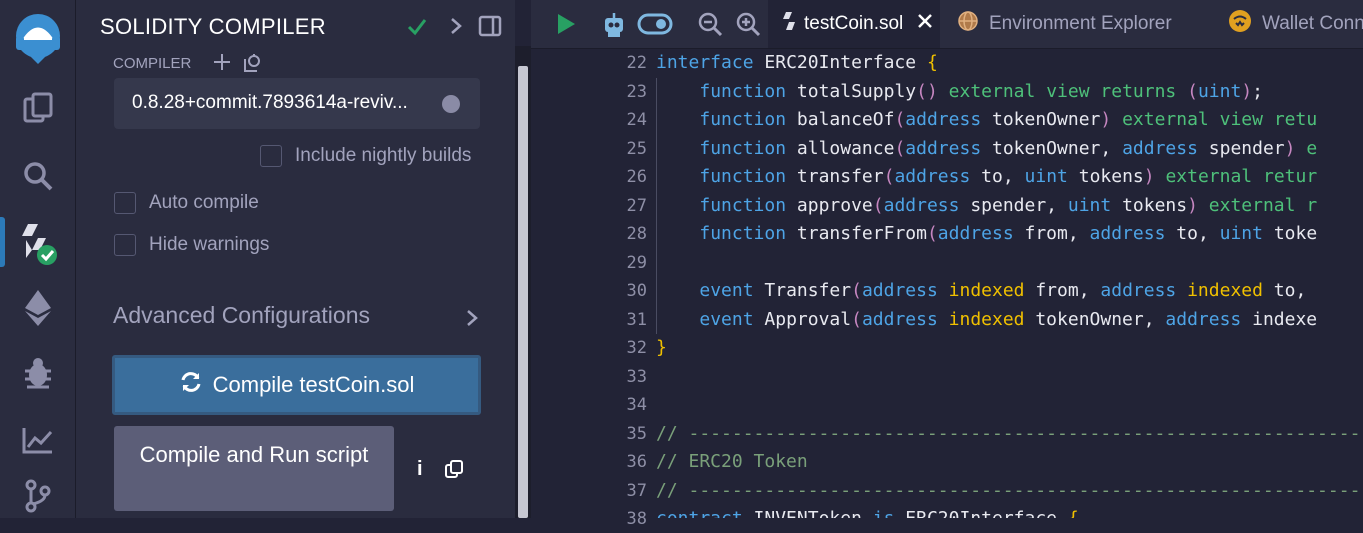  Describe the element at coordinates (241, 315) in the screenshot. I see `advanced-configurations-toggle: Advanced Configurations` at that location.